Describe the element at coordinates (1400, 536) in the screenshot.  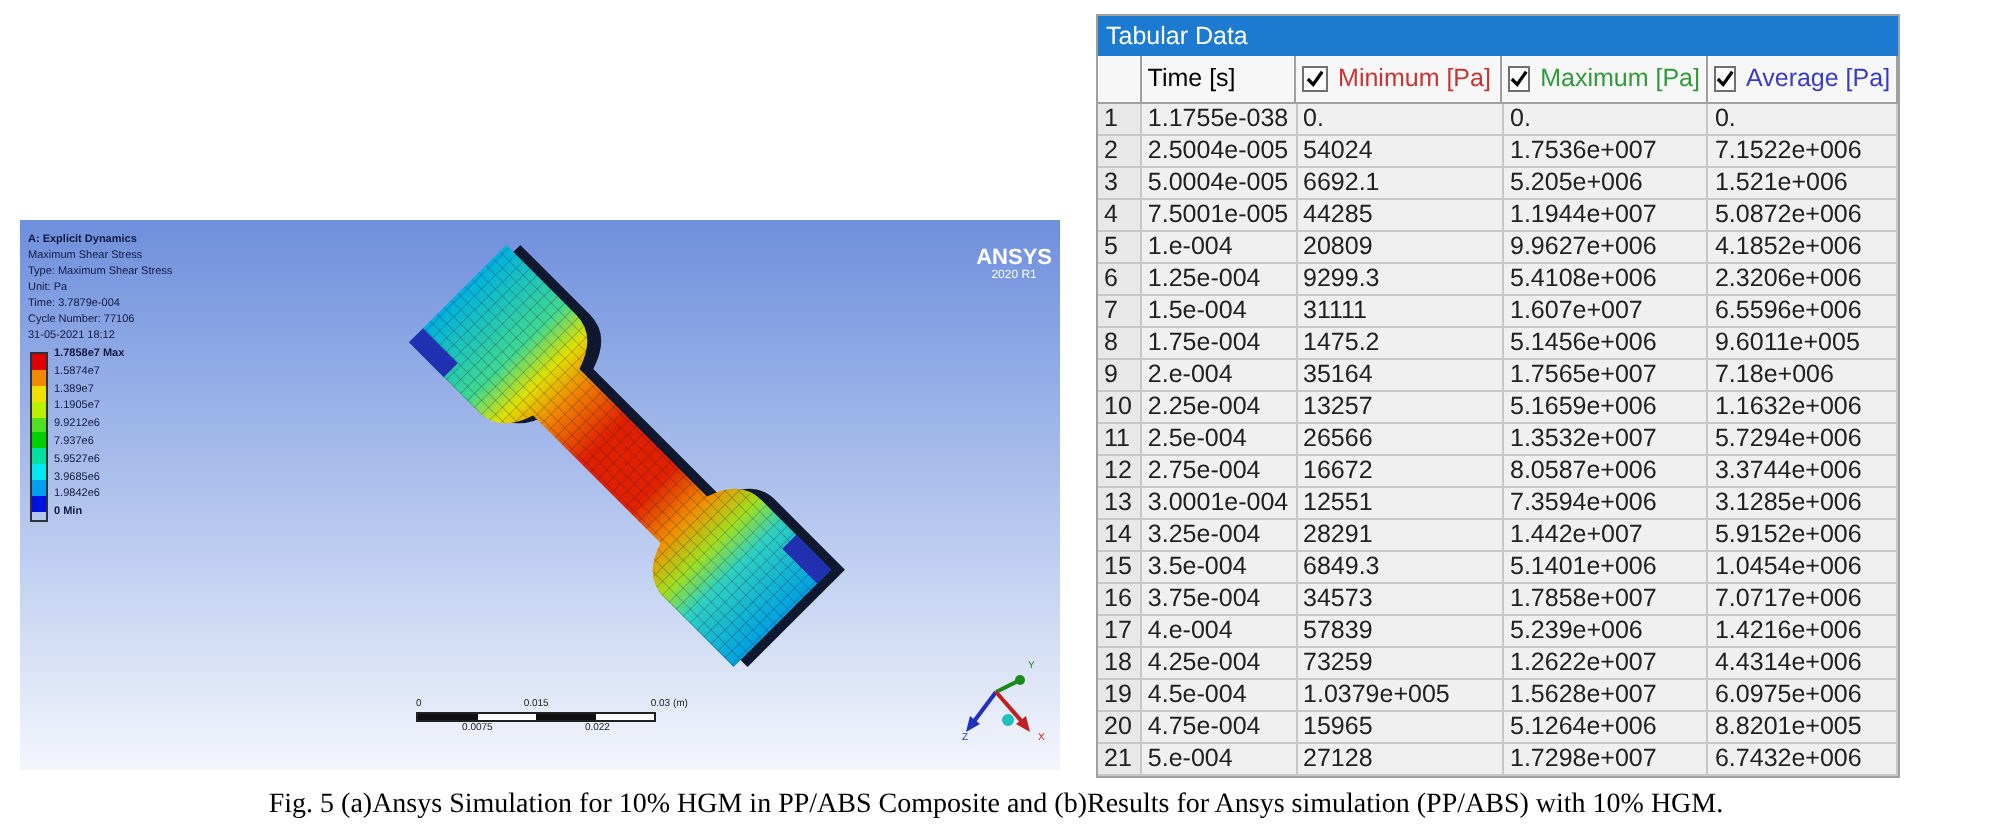
I see `table-cell: 28291` at that location.